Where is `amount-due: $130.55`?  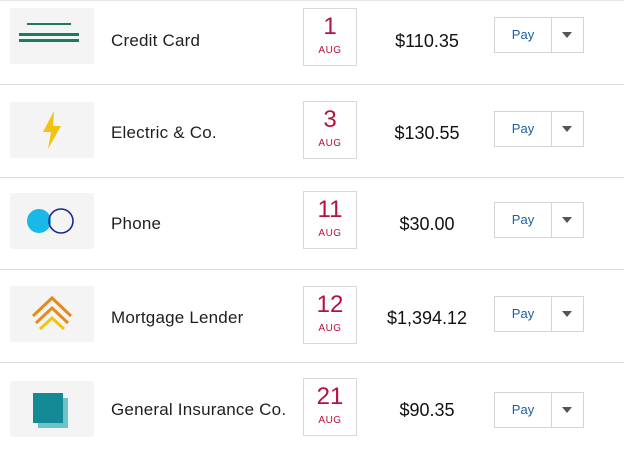 amount-due: $130.55 is located at coordinates (427, 133).